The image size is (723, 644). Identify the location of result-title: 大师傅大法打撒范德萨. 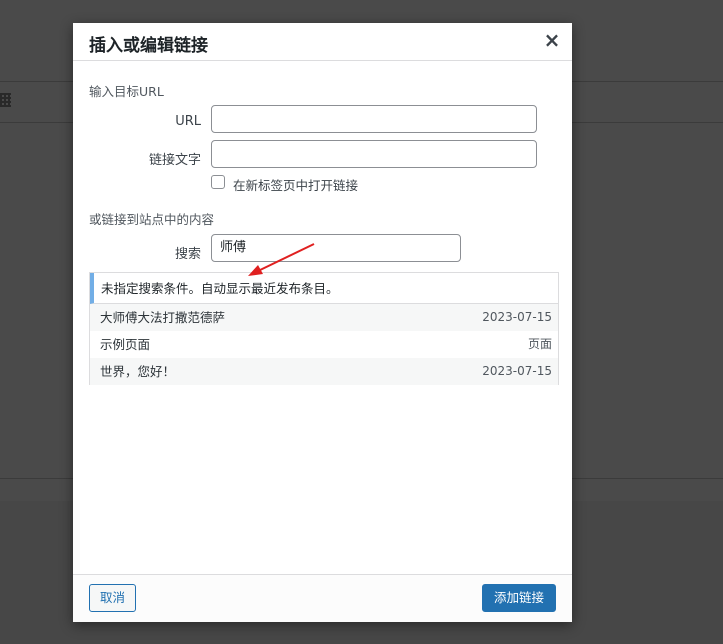
(163, 317).